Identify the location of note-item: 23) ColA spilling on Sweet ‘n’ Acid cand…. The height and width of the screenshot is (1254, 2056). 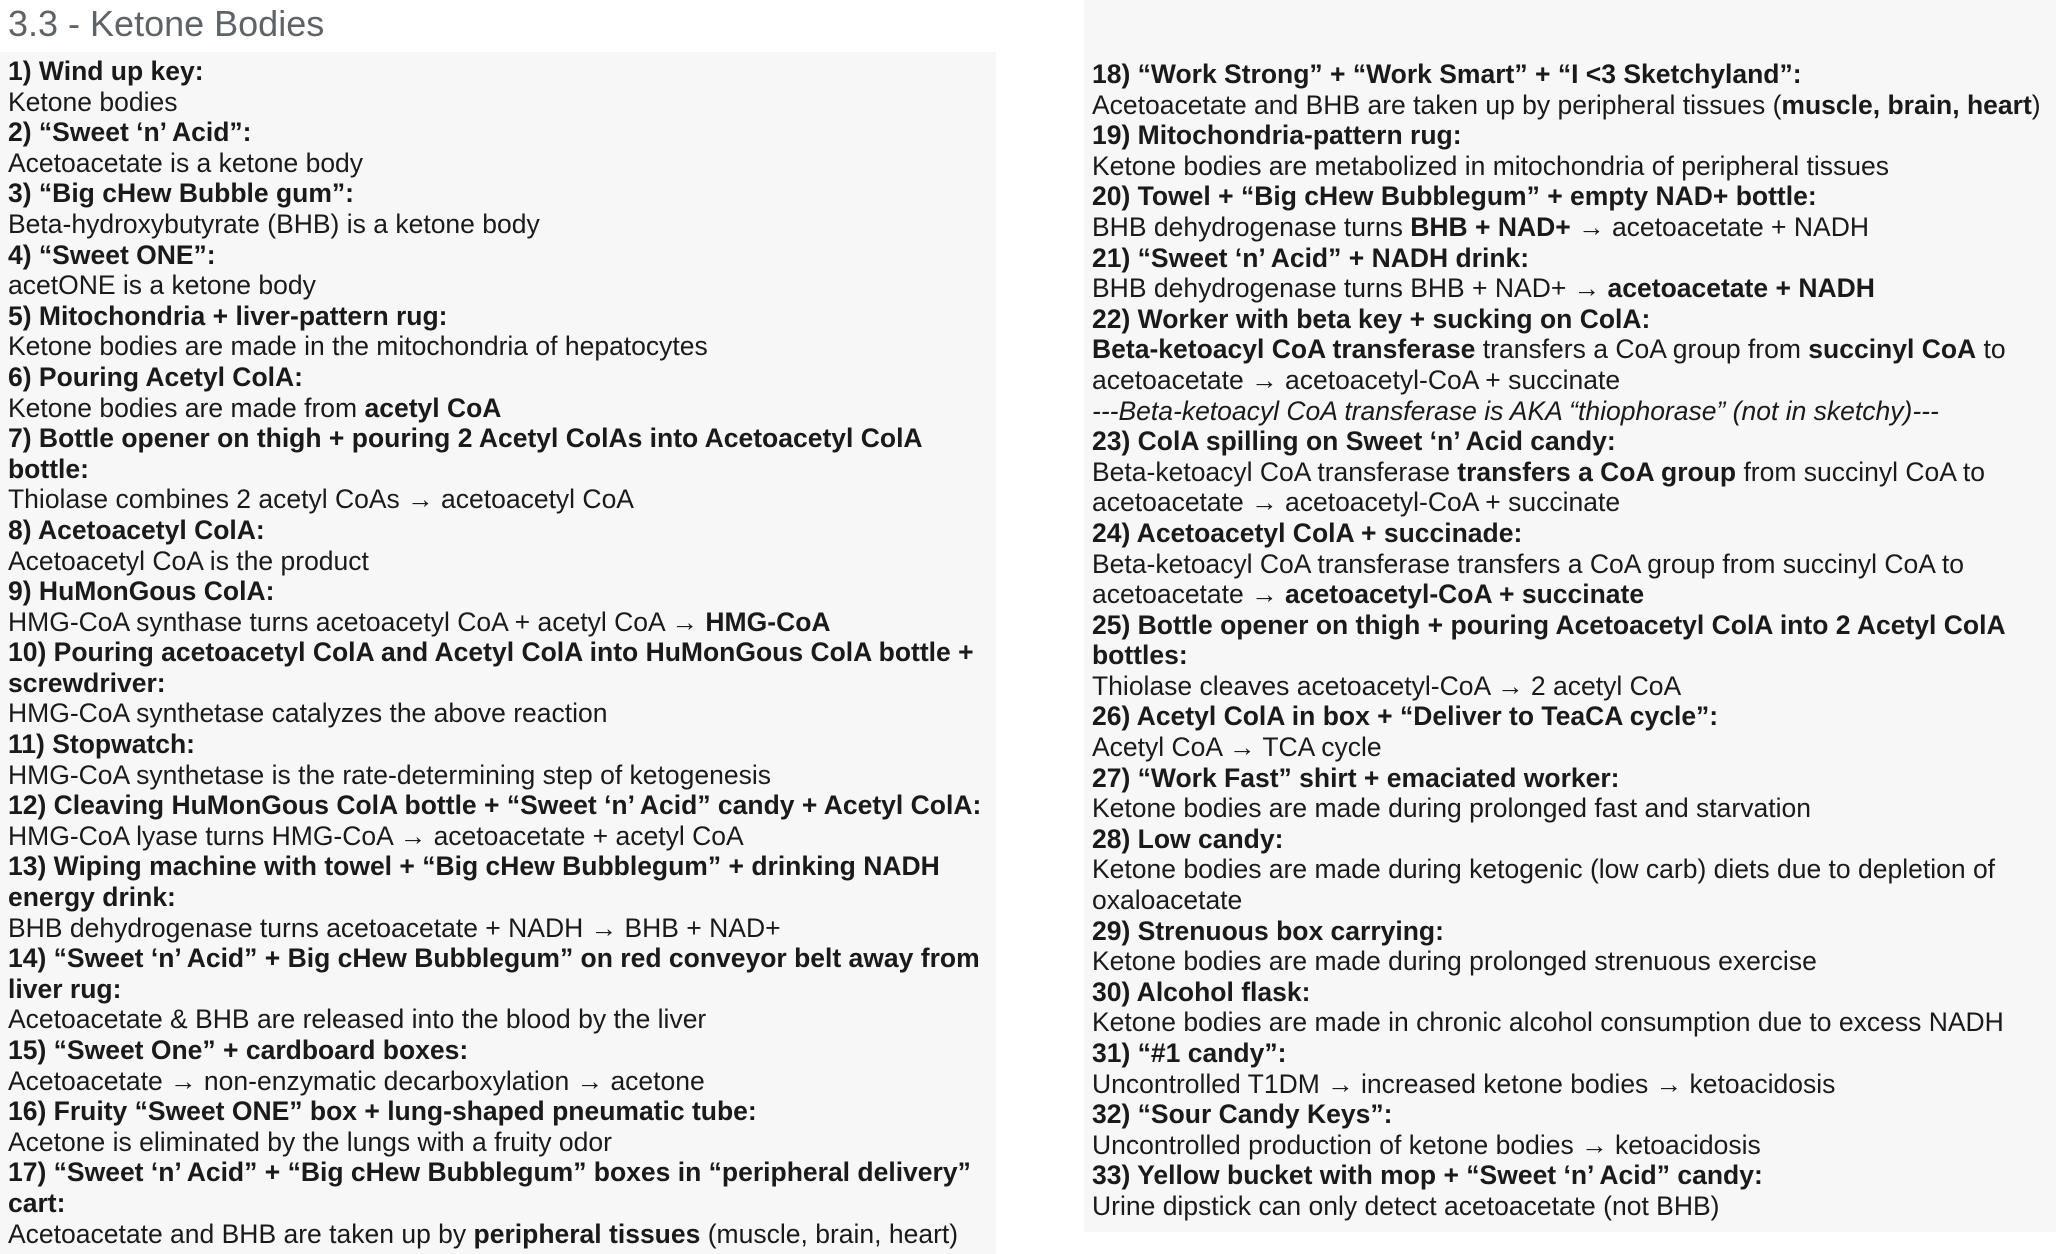
(1574, 472).